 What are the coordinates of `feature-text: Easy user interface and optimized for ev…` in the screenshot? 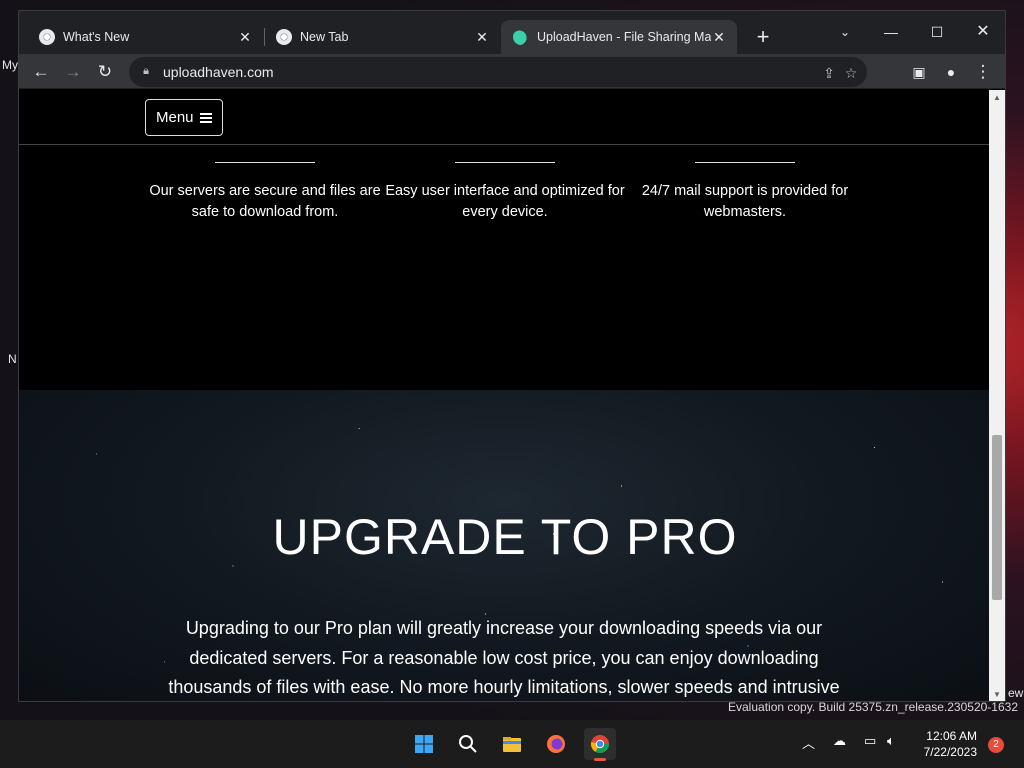 It's located at (505, 201).